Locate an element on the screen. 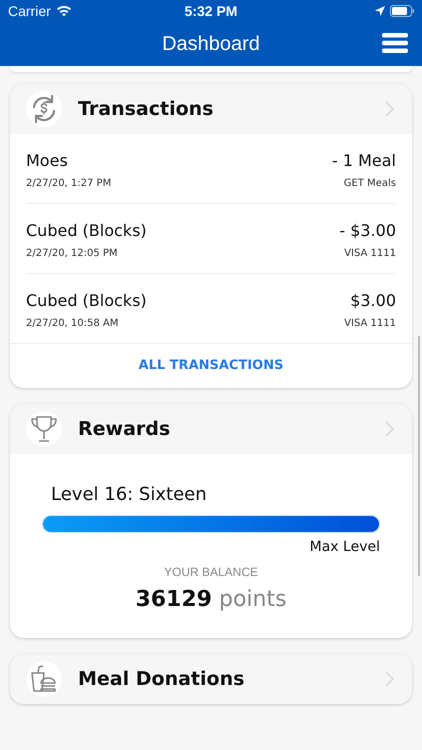 This screenshot has height=750, width=422. menu-button is located at coordinates (395, 43).